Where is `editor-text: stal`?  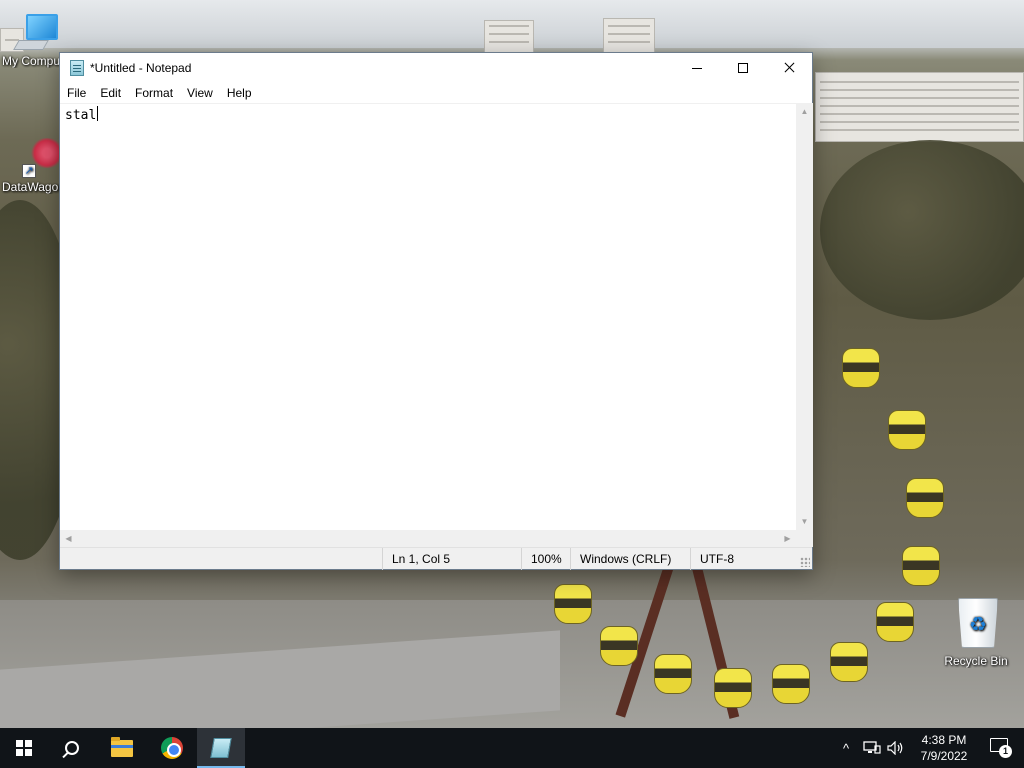
editor-text: stal is located at coordinates (81, 115).